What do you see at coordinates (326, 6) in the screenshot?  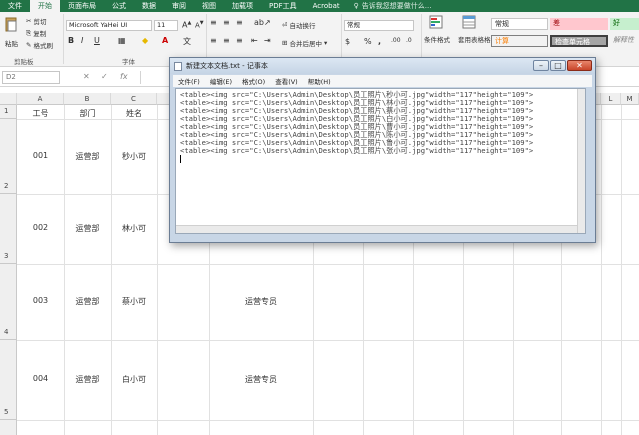 I see `tab-acrobat: Acrobat` at bounding box center [326, 6].